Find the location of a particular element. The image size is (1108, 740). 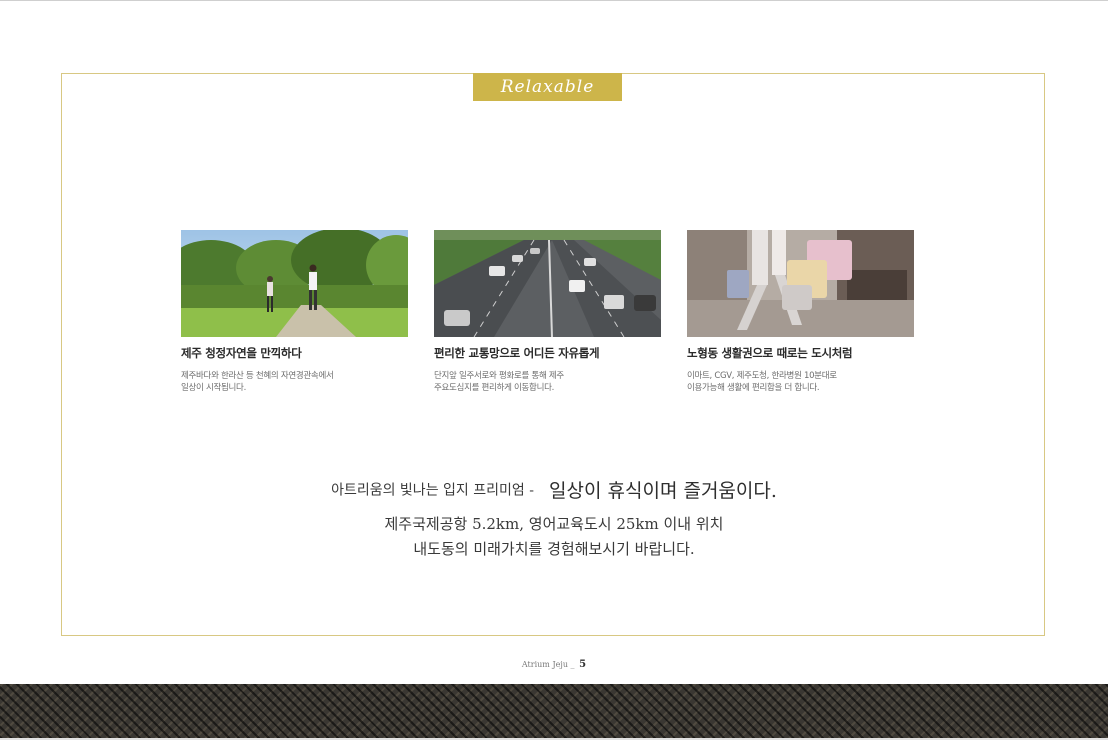

page-folio: Atrium Jeju _ 5 is located at coordinates (554, 664).